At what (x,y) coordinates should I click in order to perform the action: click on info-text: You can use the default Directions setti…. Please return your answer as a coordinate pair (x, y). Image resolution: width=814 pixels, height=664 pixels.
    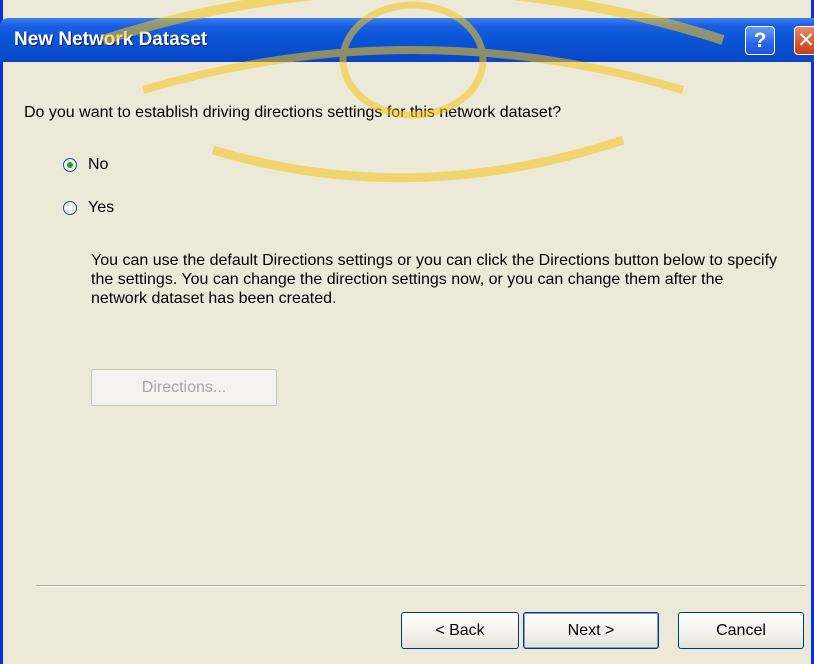
    Looking at the image, I should click on (434, 279).